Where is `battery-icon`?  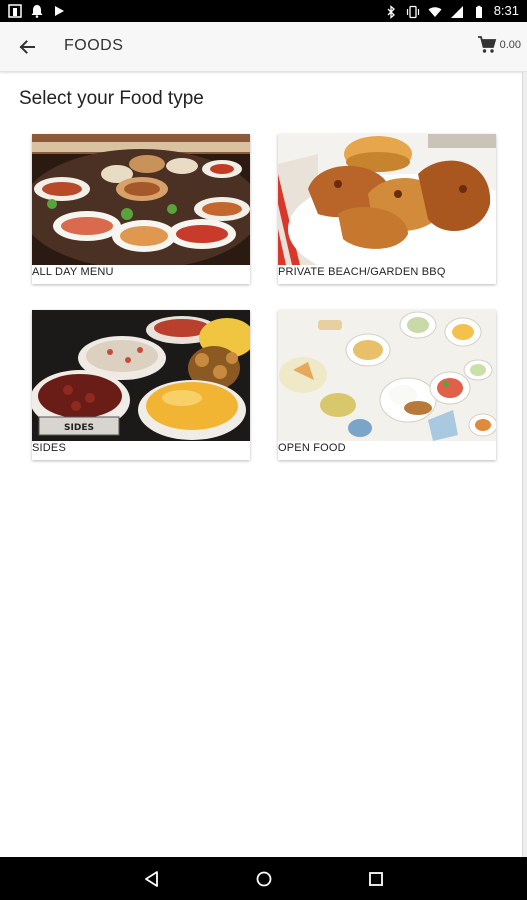
battery-icon is located at coordinates (479, 11).